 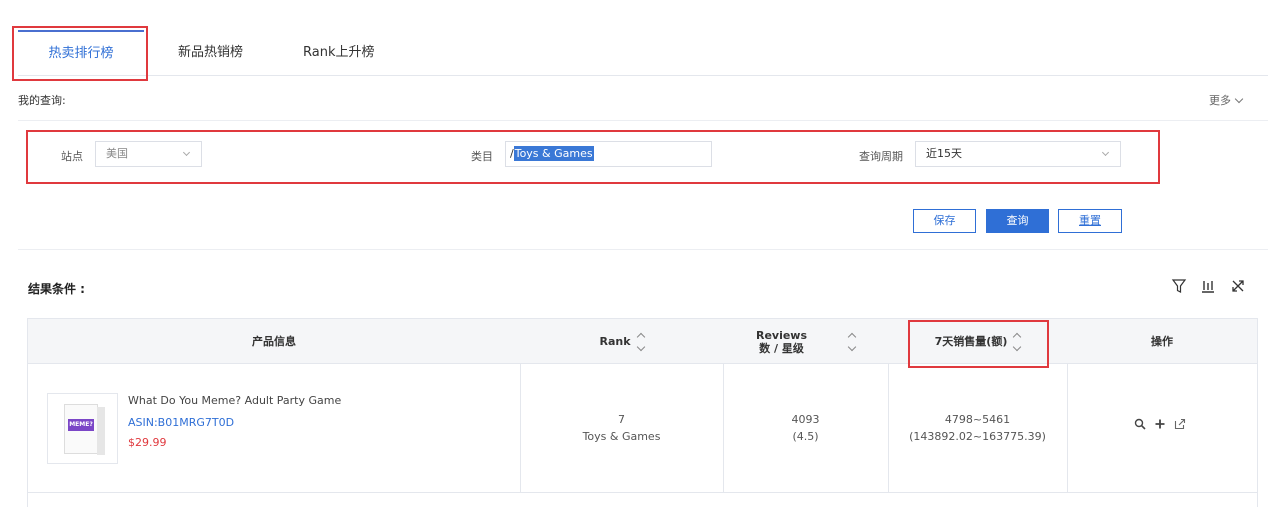 I want to click on header-ops: 操作, so click(x=1162, y=341).